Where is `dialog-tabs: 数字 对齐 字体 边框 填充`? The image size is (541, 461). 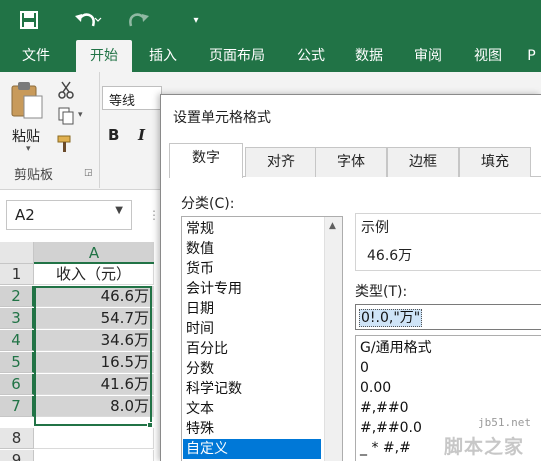
dialog-tabs: 数字 对齐 字体 边框 填充 is located at coordinates (355, 160).